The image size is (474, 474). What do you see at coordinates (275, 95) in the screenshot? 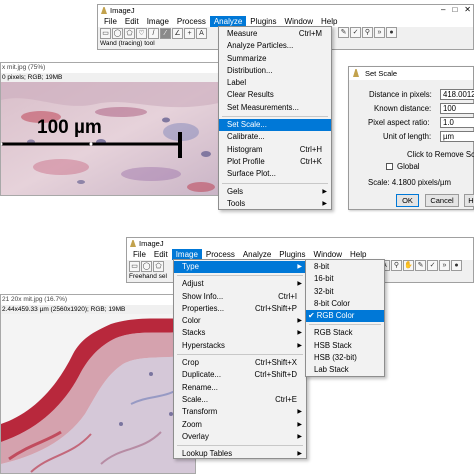
I see `menu-item-clear-results: Clear Results` at bounding box center [275, 95].